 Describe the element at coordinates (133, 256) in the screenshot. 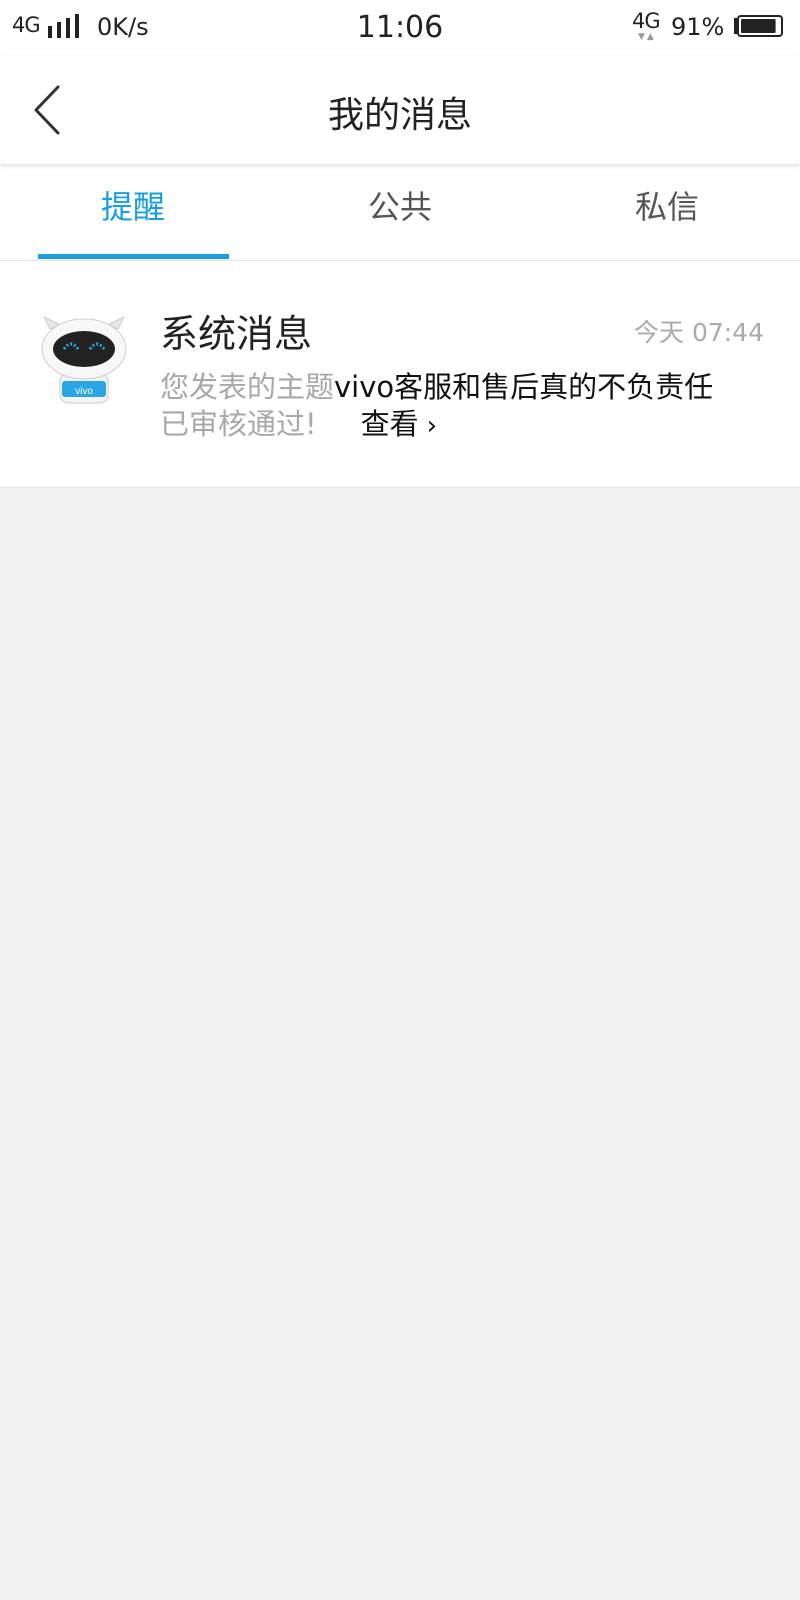

I see `active-tab-indicator` at that location.